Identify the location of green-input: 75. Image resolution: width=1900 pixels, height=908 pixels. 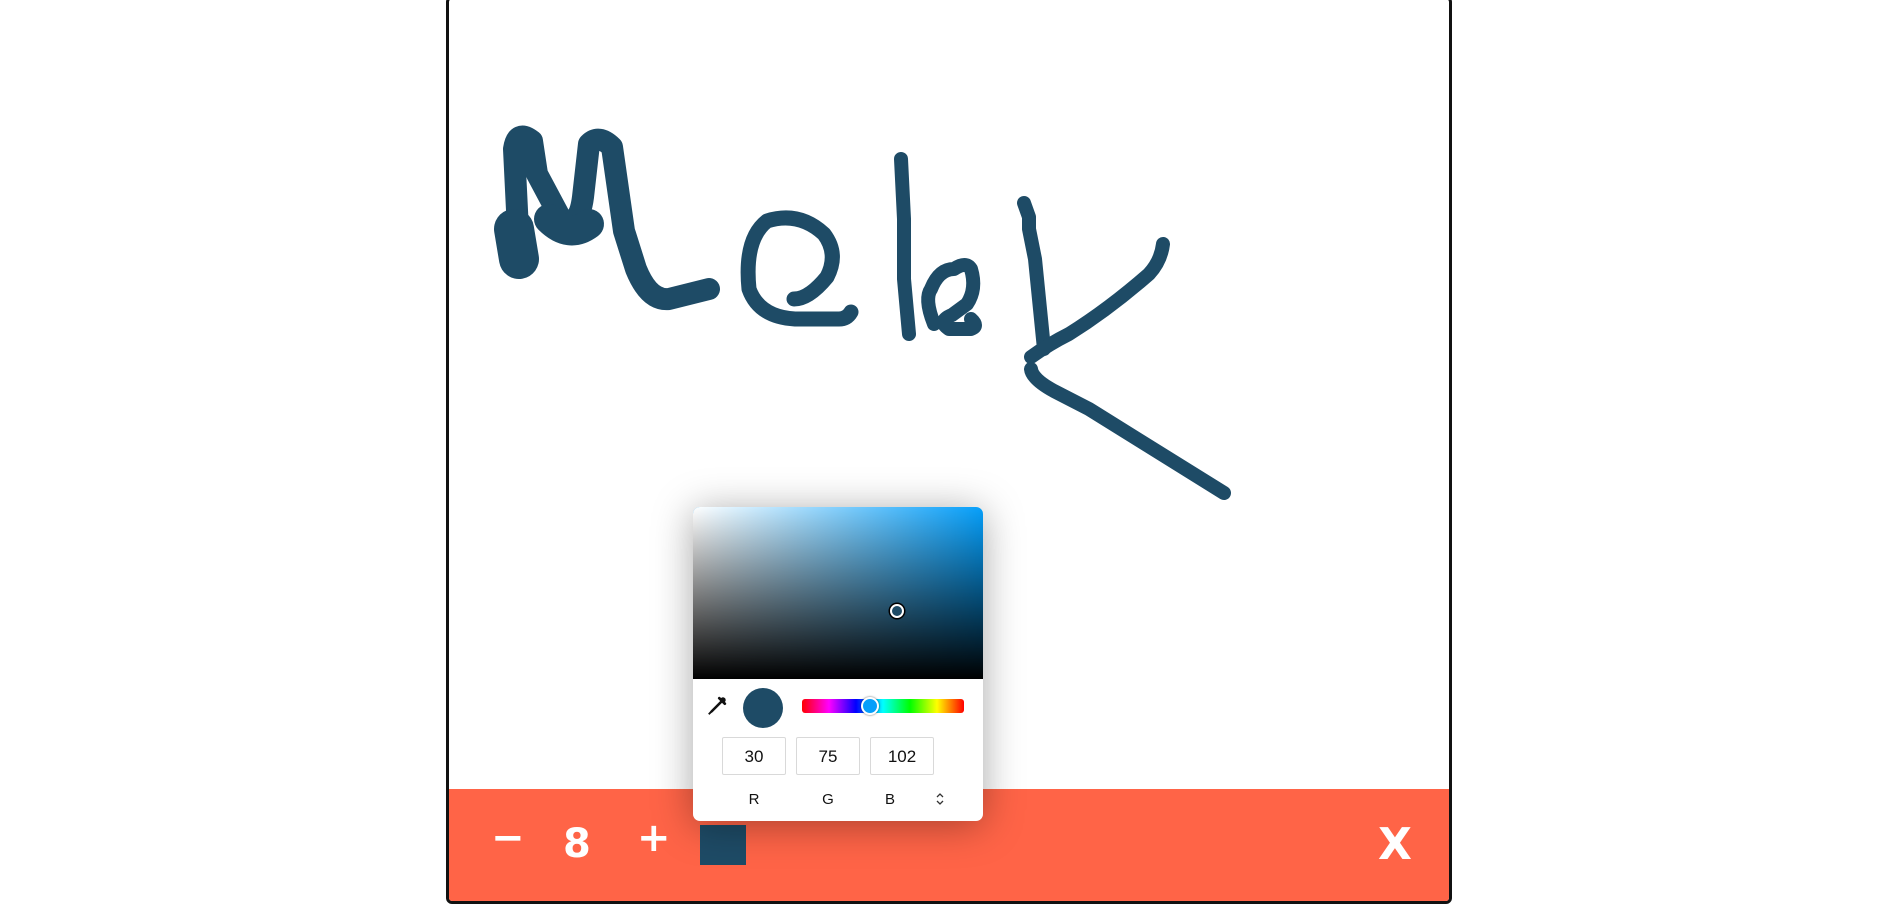
(828, 756).